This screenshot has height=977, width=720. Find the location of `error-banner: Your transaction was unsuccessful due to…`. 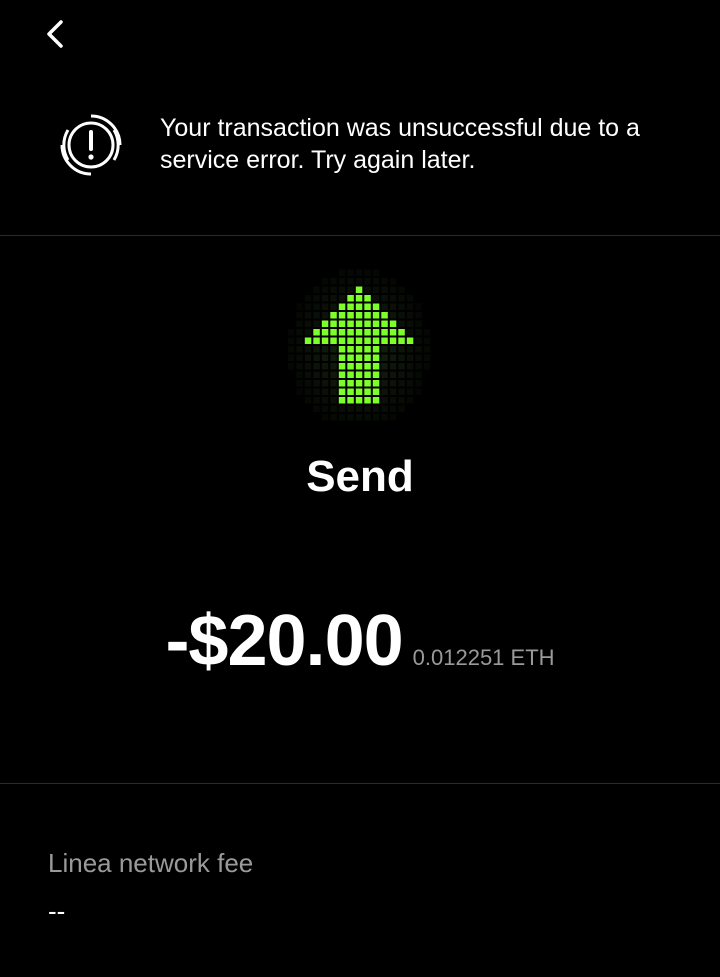

error-banner: Your transaction was unsuccessful due to… is located at coordinates (360, 166).